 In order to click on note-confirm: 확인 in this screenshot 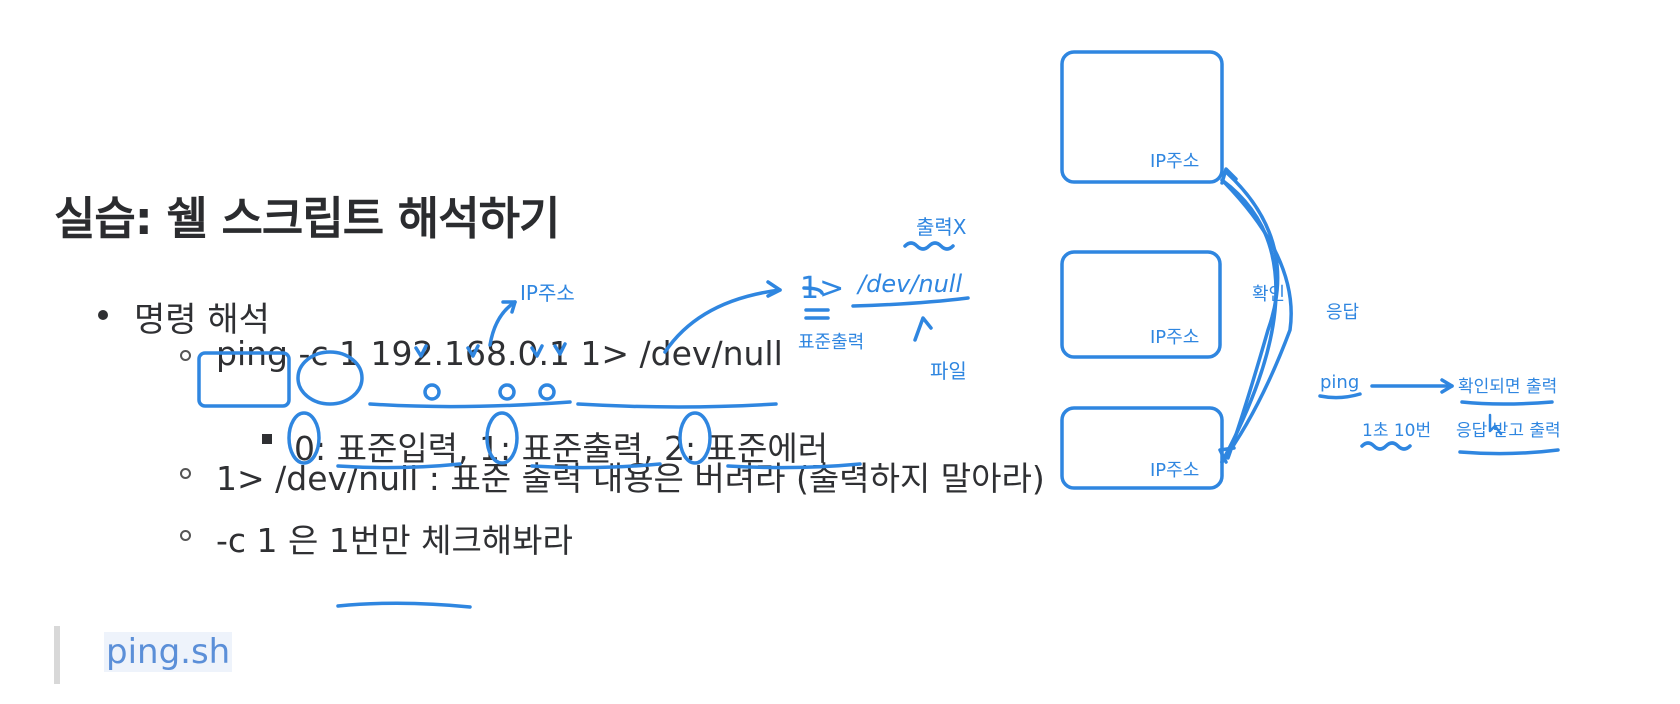, I will do `click(1268, 294)`.